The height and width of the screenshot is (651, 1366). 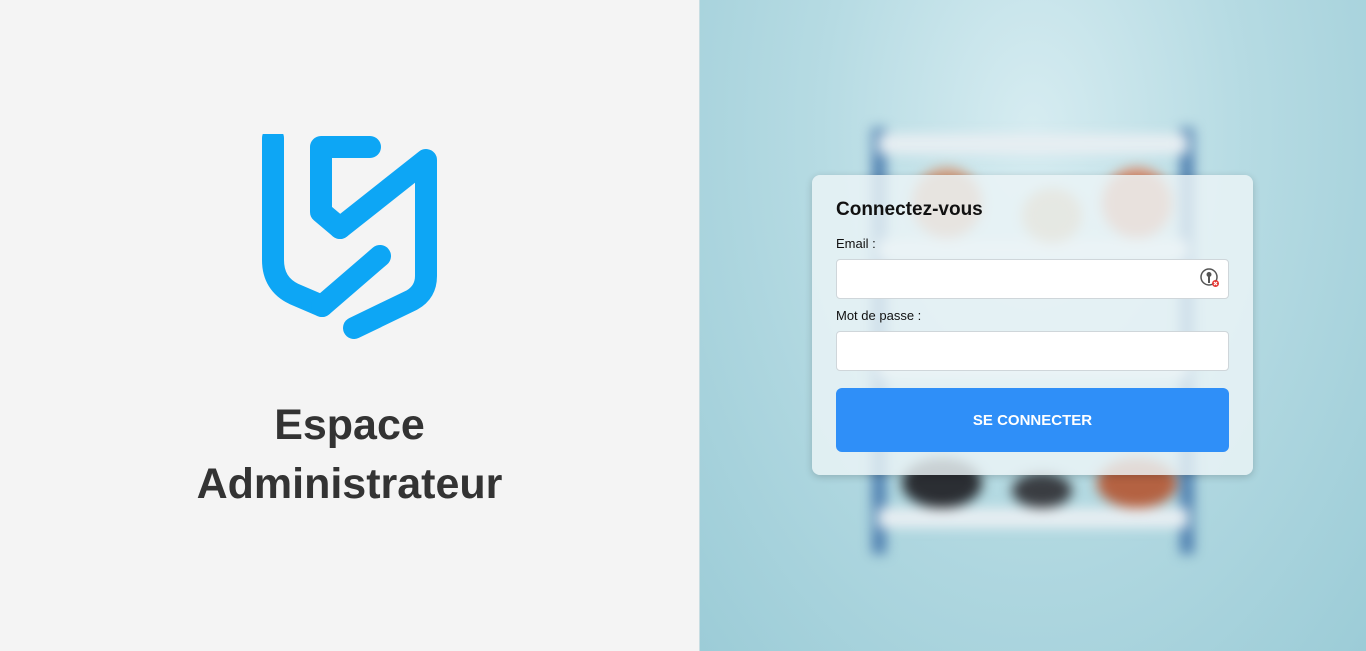 I want to click on login-button: SE CONNECTER, so click(x=1032, y=420).